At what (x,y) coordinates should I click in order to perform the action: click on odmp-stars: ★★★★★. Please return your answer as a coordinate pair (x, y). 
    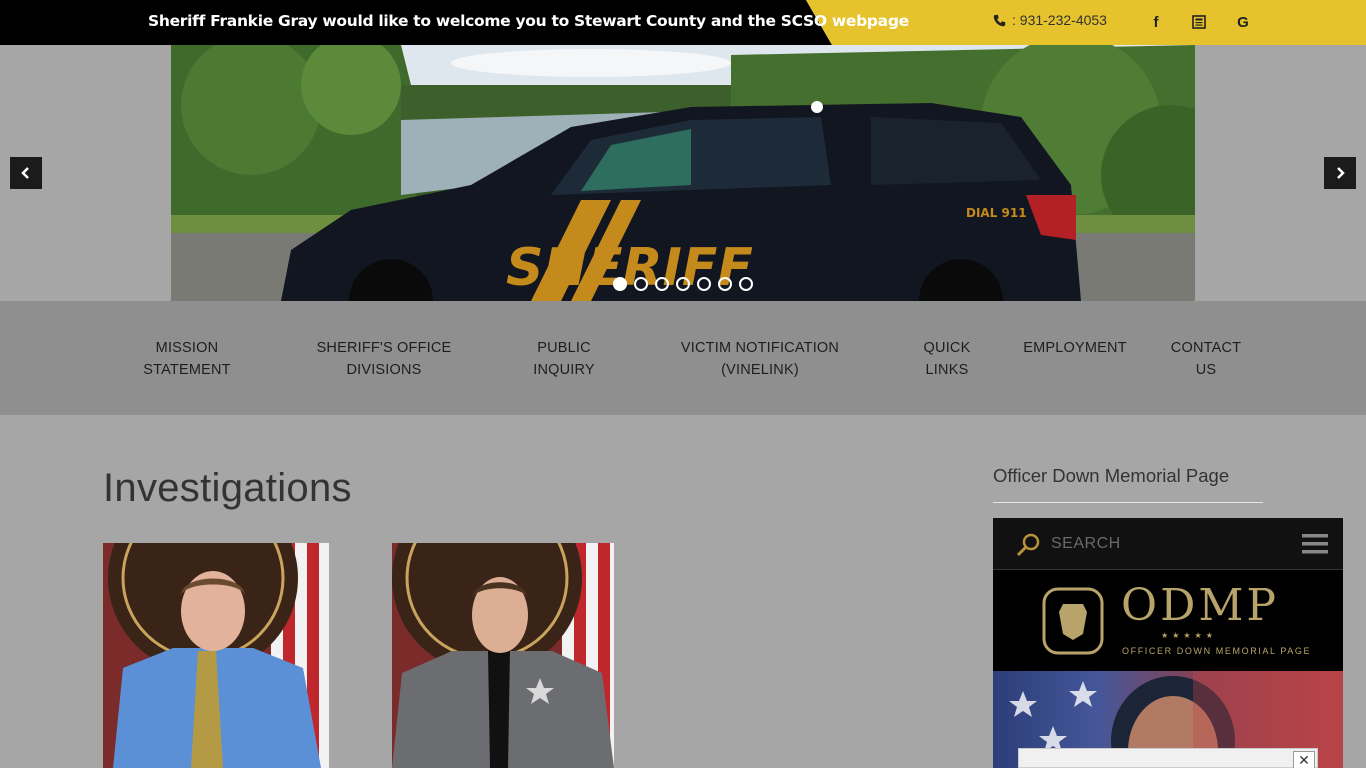
    Looking at the image, I should click on (1189, 635).